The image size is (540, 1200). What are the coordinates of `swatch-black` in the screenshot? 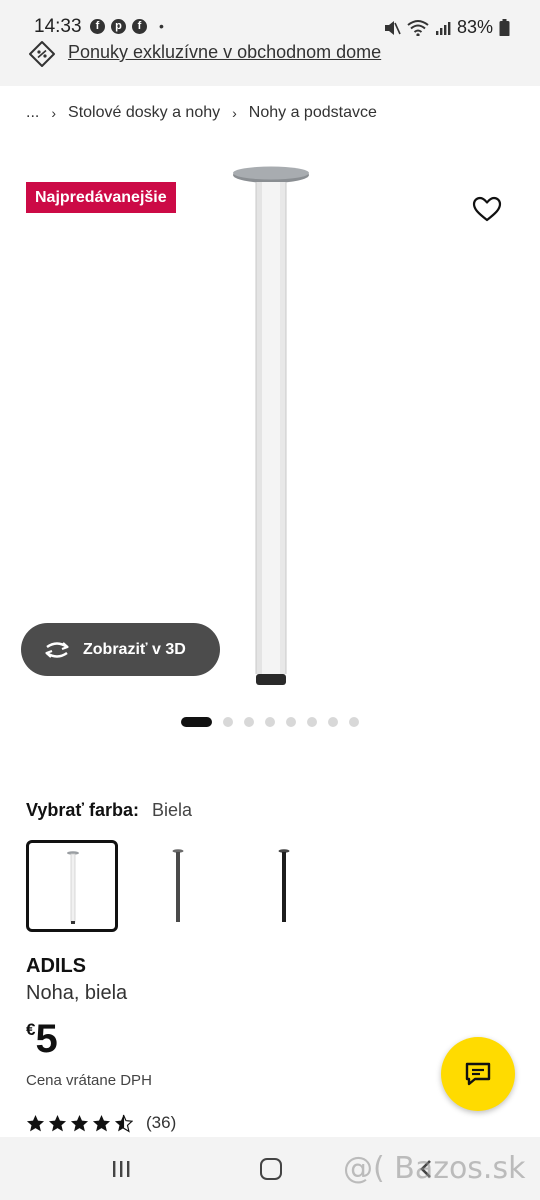 It's located at (284, 886).